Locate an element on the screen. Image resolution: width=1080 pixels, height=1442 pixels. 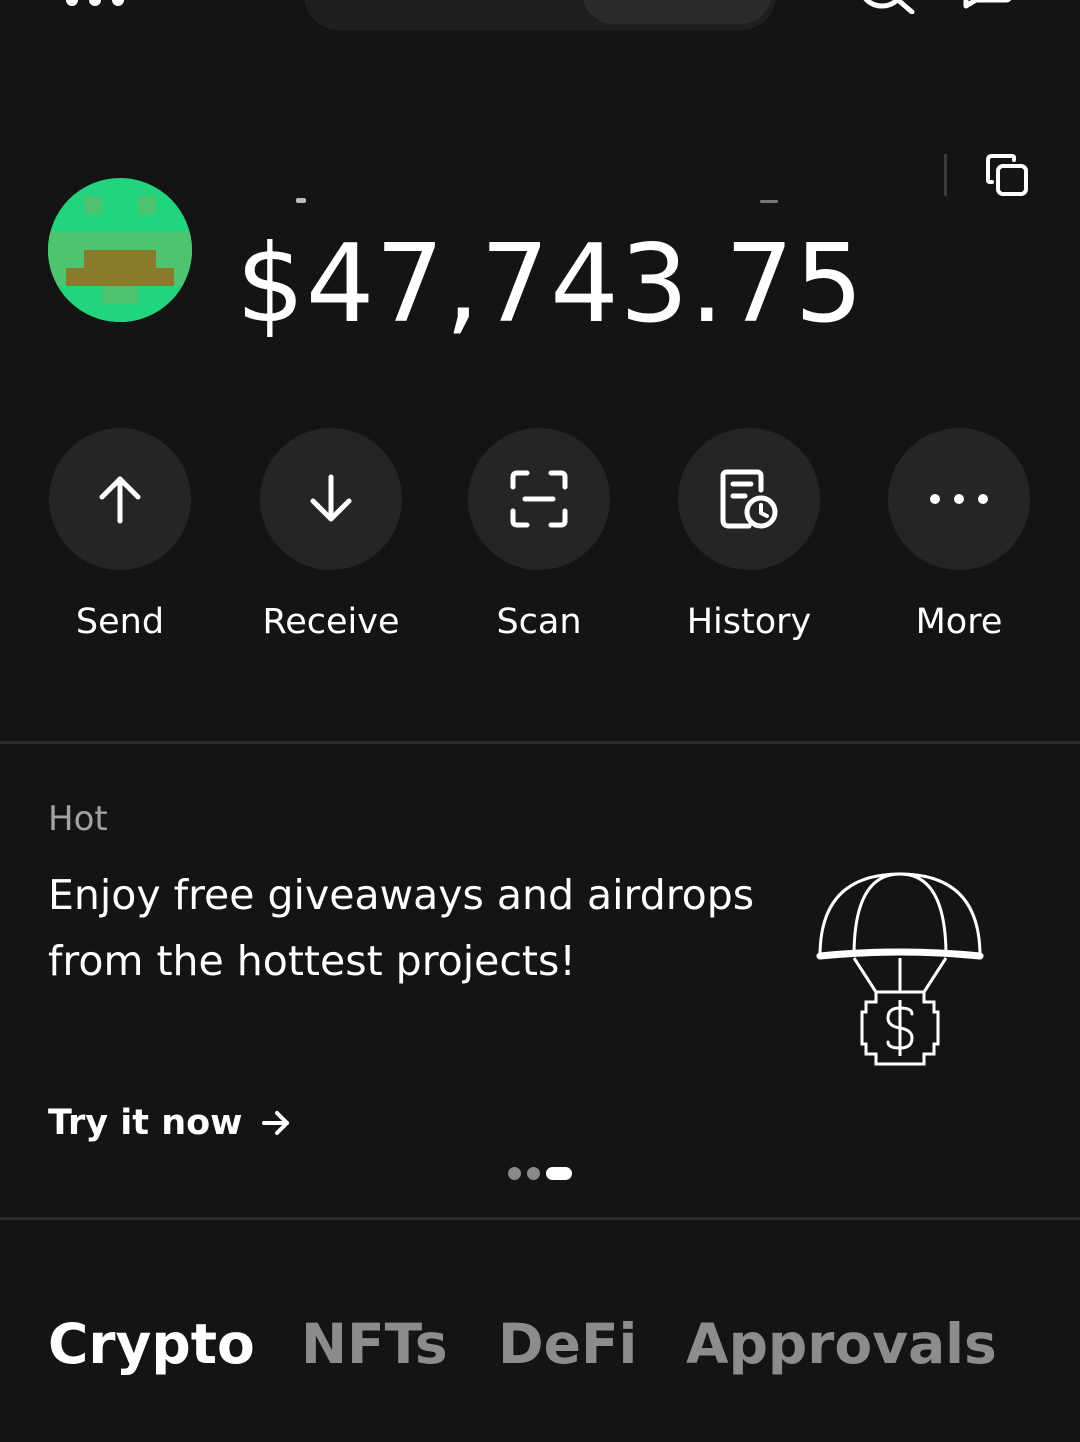
try-it-now-link: Try it now is located at coordinates (169, 1123).